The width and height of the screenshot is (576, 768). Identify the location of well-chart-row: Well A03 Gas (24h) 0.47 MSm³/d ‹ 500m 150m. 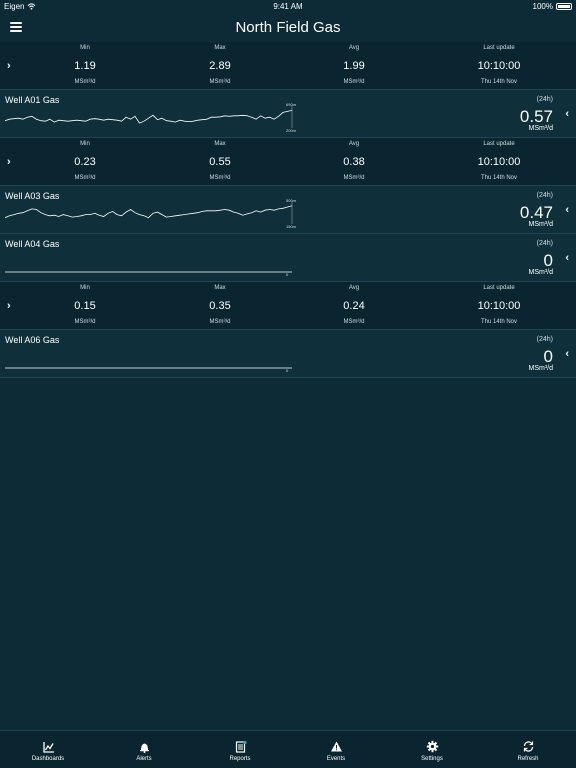
(288, 210).